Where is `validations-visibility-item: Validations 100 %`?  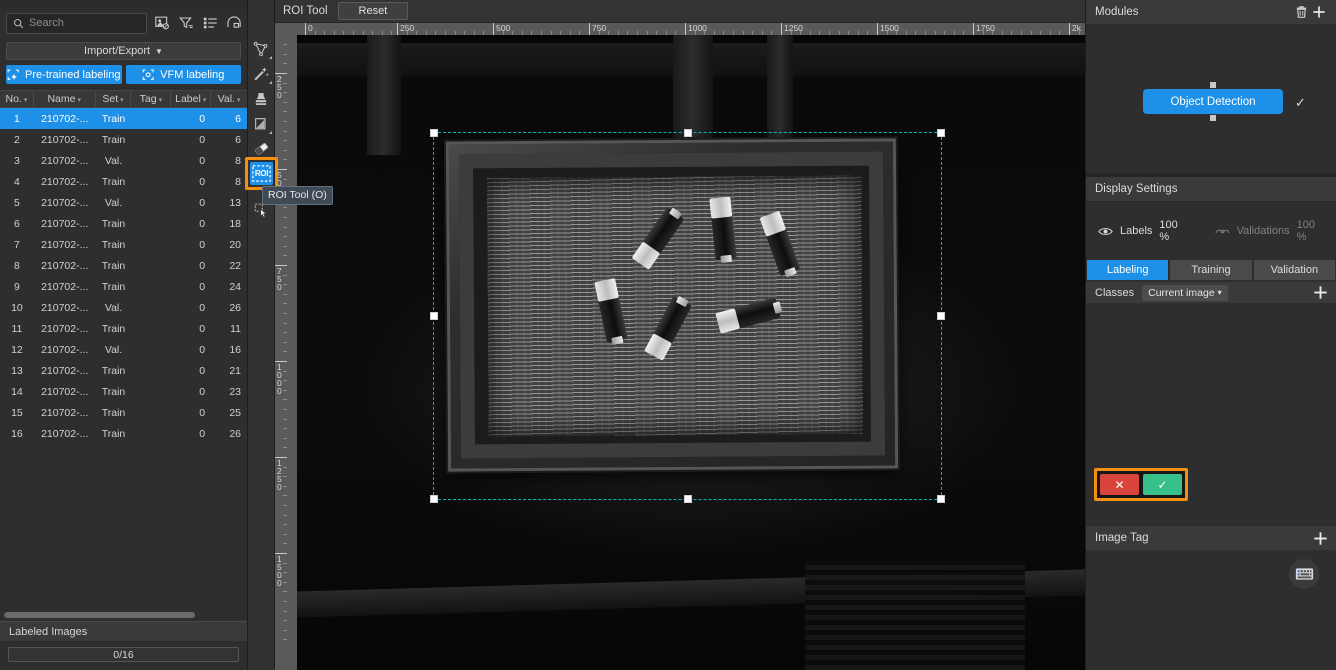 validations-visibility-item: Validations 100 % is located at coordinates (1269, 231).